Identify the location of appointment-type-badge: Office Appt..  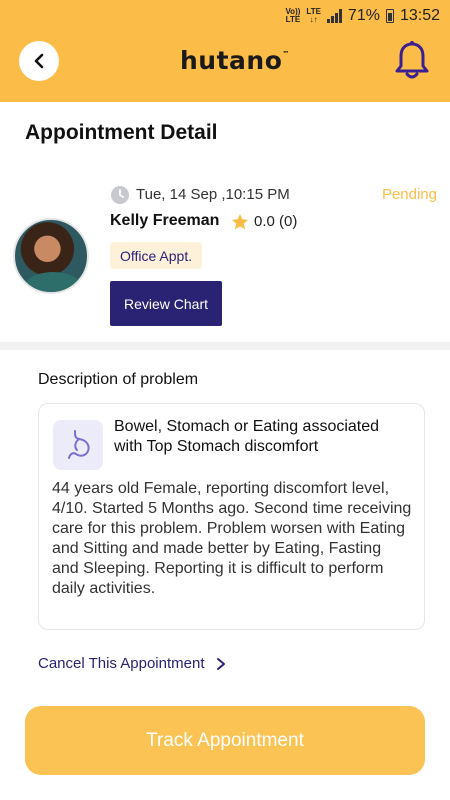
(156, 255).